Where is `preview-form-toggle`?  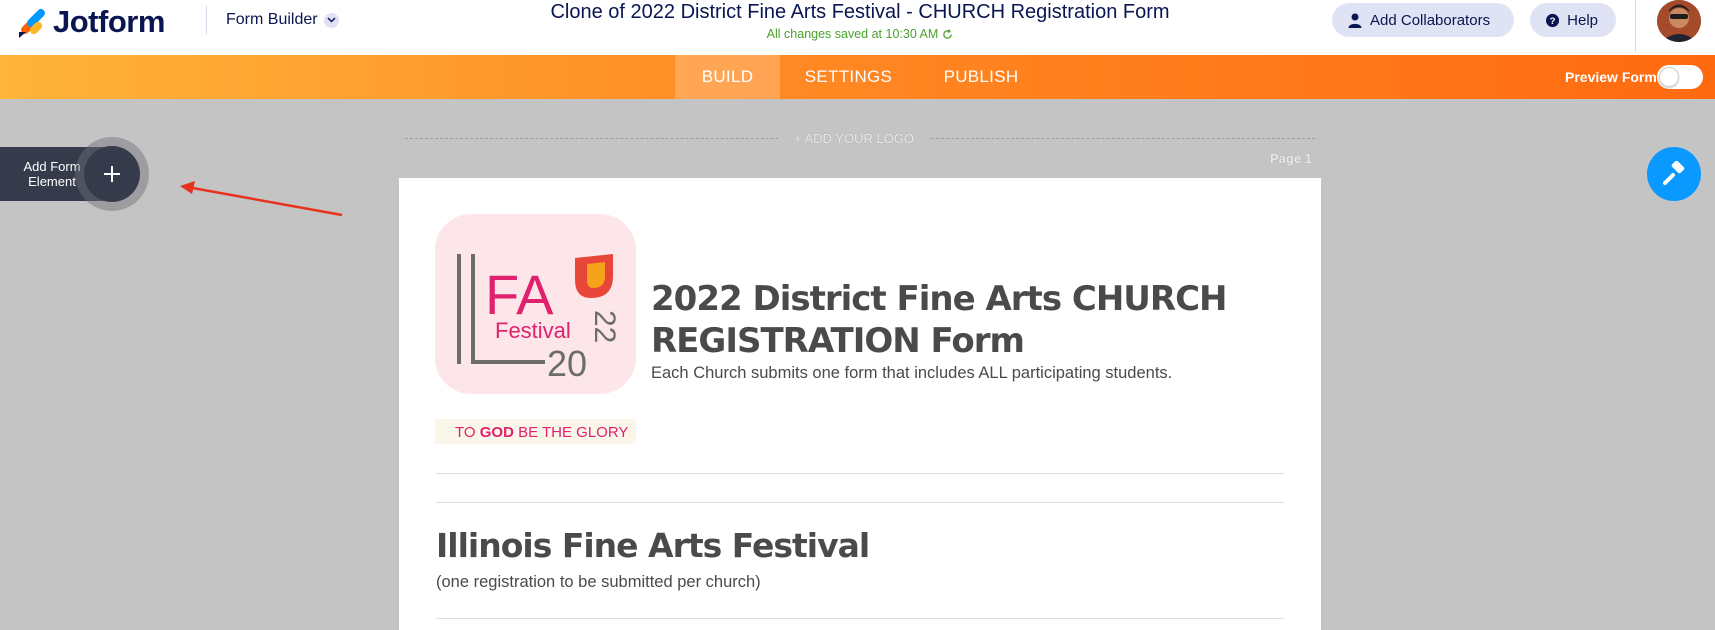 preview-form-toggle is located at coordinates (1680, 77).